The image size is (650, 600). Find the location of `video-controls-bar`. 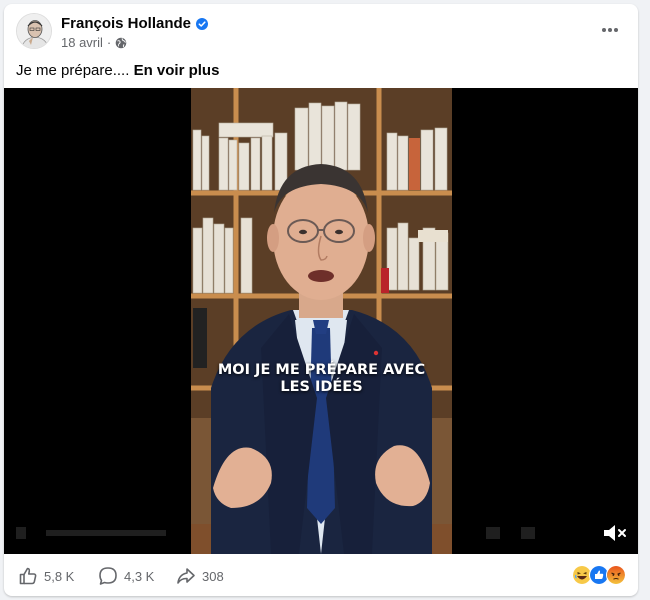

video-controls-bar is located at coordinates (275, 533).